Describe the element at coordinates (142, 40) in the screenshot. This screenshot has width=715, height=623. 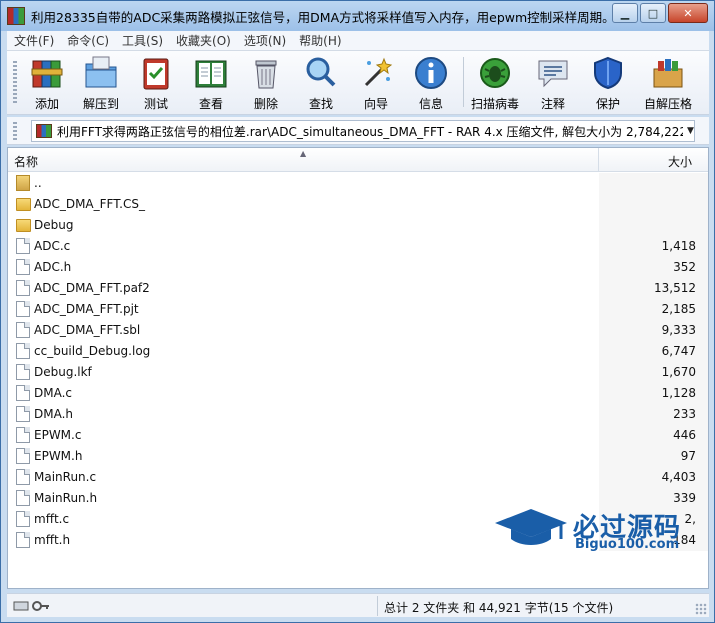
I see `menu-tools: 工具(S)` at that location.